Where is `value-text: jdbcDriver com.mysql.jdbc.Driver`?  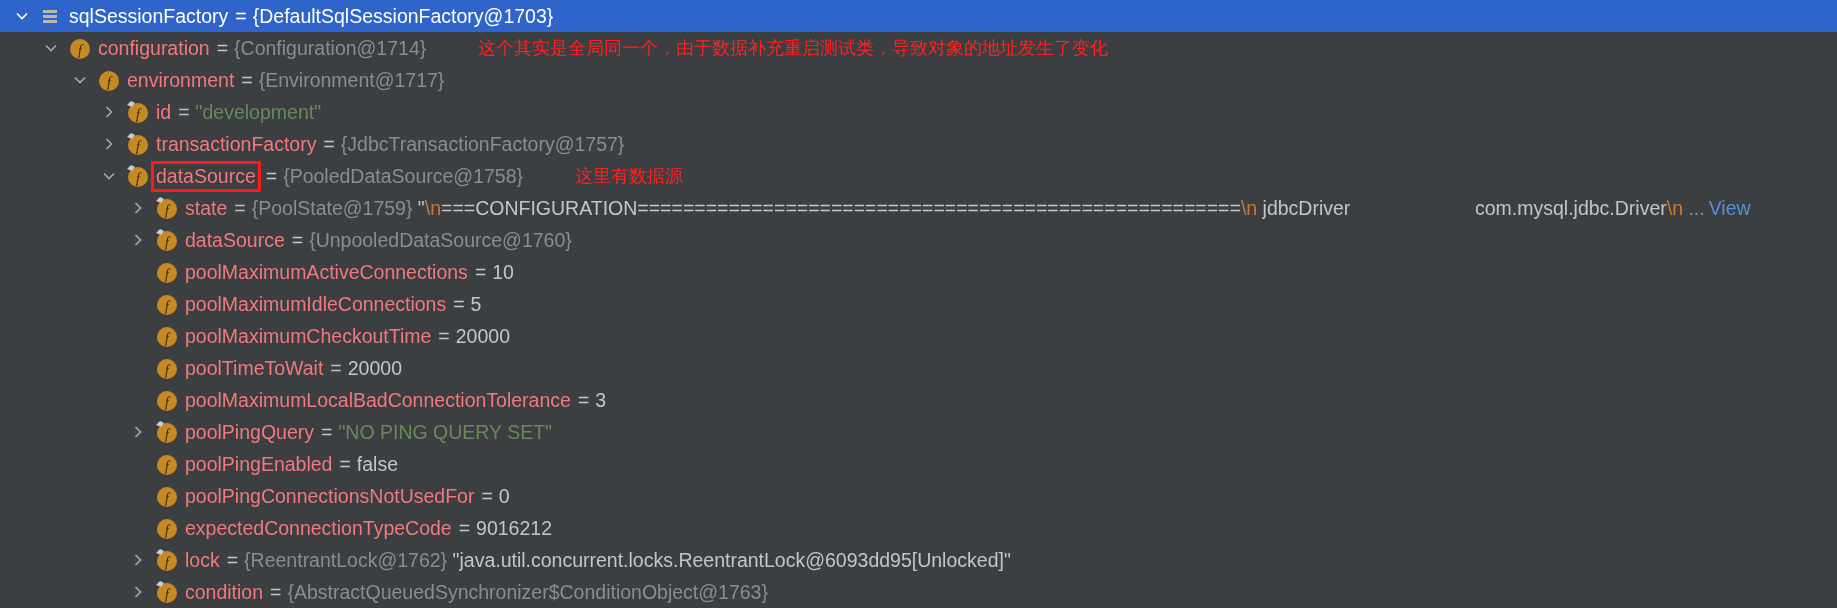 value-text: jdbcDriver com.mysql.jdbc.Driver is located at coordinates (1464, 208).